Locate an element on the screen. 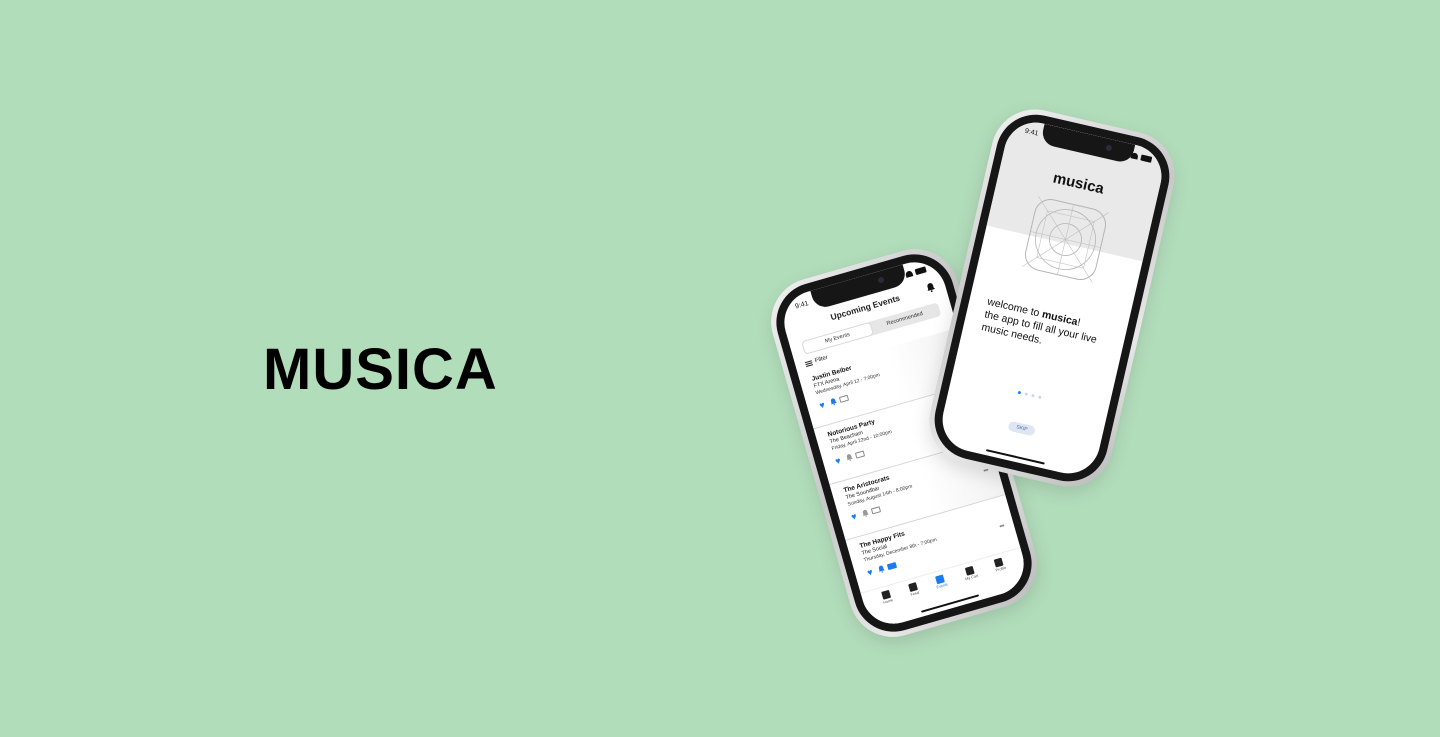 This screenshot has width=1440, height=737. more-options-icon: ••• is located at coordinates (1002, 527).